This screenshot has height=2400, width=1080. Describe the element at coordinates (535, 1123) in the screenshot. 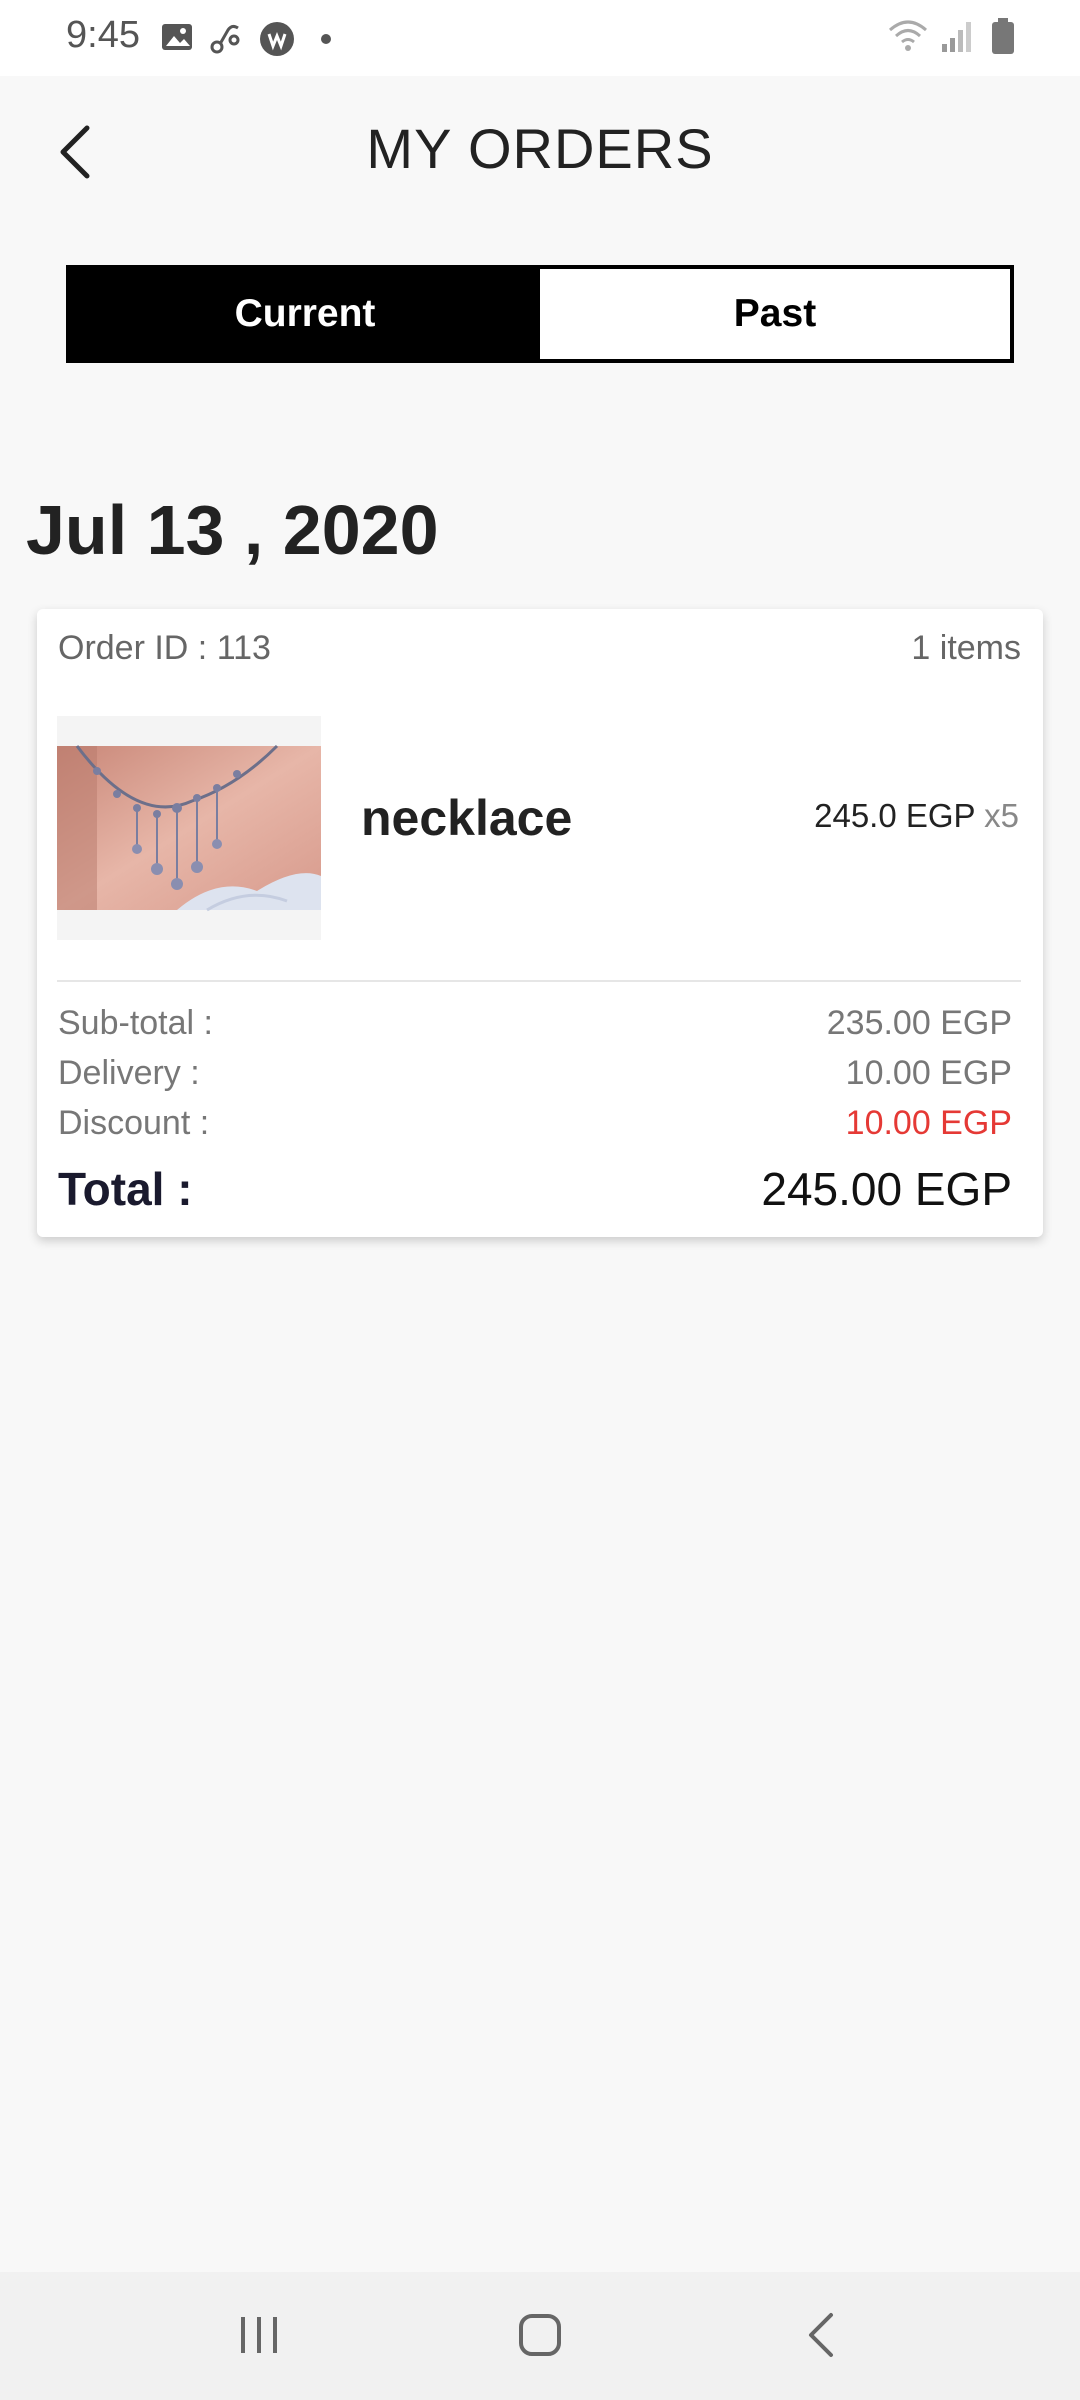

I see `discount-row: Discount : 10.00 EGP` at that location.